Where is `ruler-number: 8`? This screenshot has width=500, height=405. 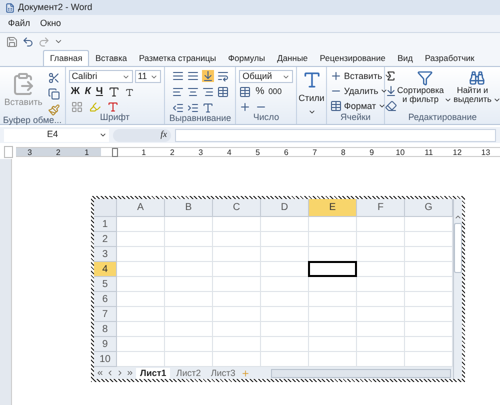 ruler-number: 8 is located at coordinates (343, 152).